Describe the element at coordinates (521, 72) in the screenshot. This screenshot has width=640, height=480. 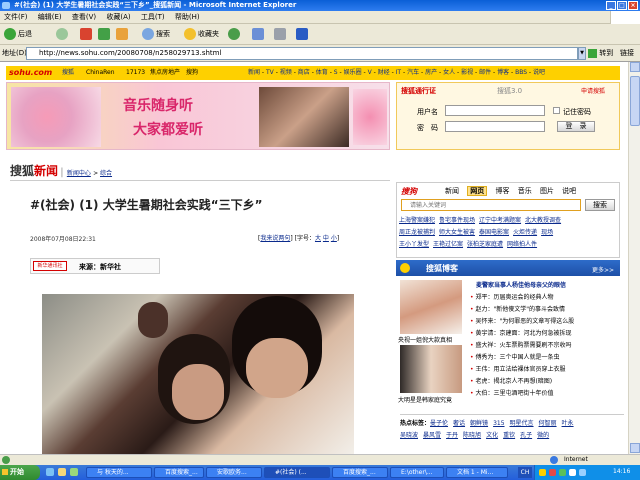
I see `channel-16: BBS` at that location.